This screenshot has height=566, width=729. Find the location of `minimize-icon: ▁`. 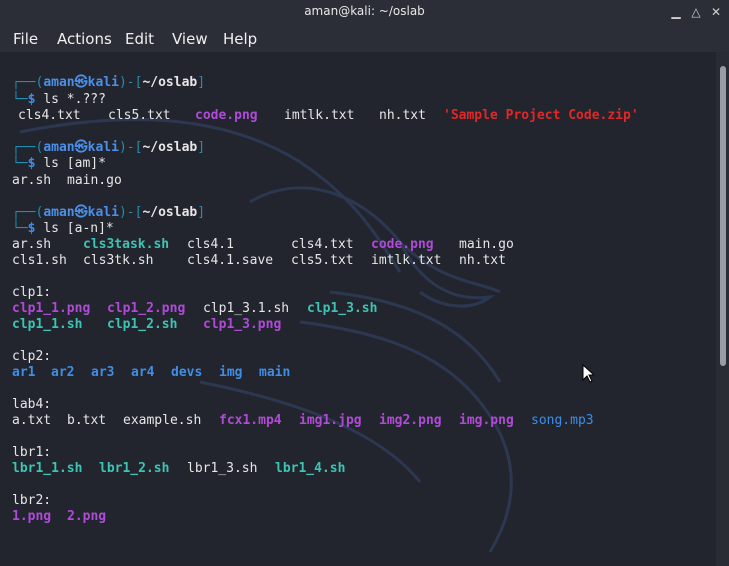

minimize-icon: ▁ is located at coordinates (676, 12).